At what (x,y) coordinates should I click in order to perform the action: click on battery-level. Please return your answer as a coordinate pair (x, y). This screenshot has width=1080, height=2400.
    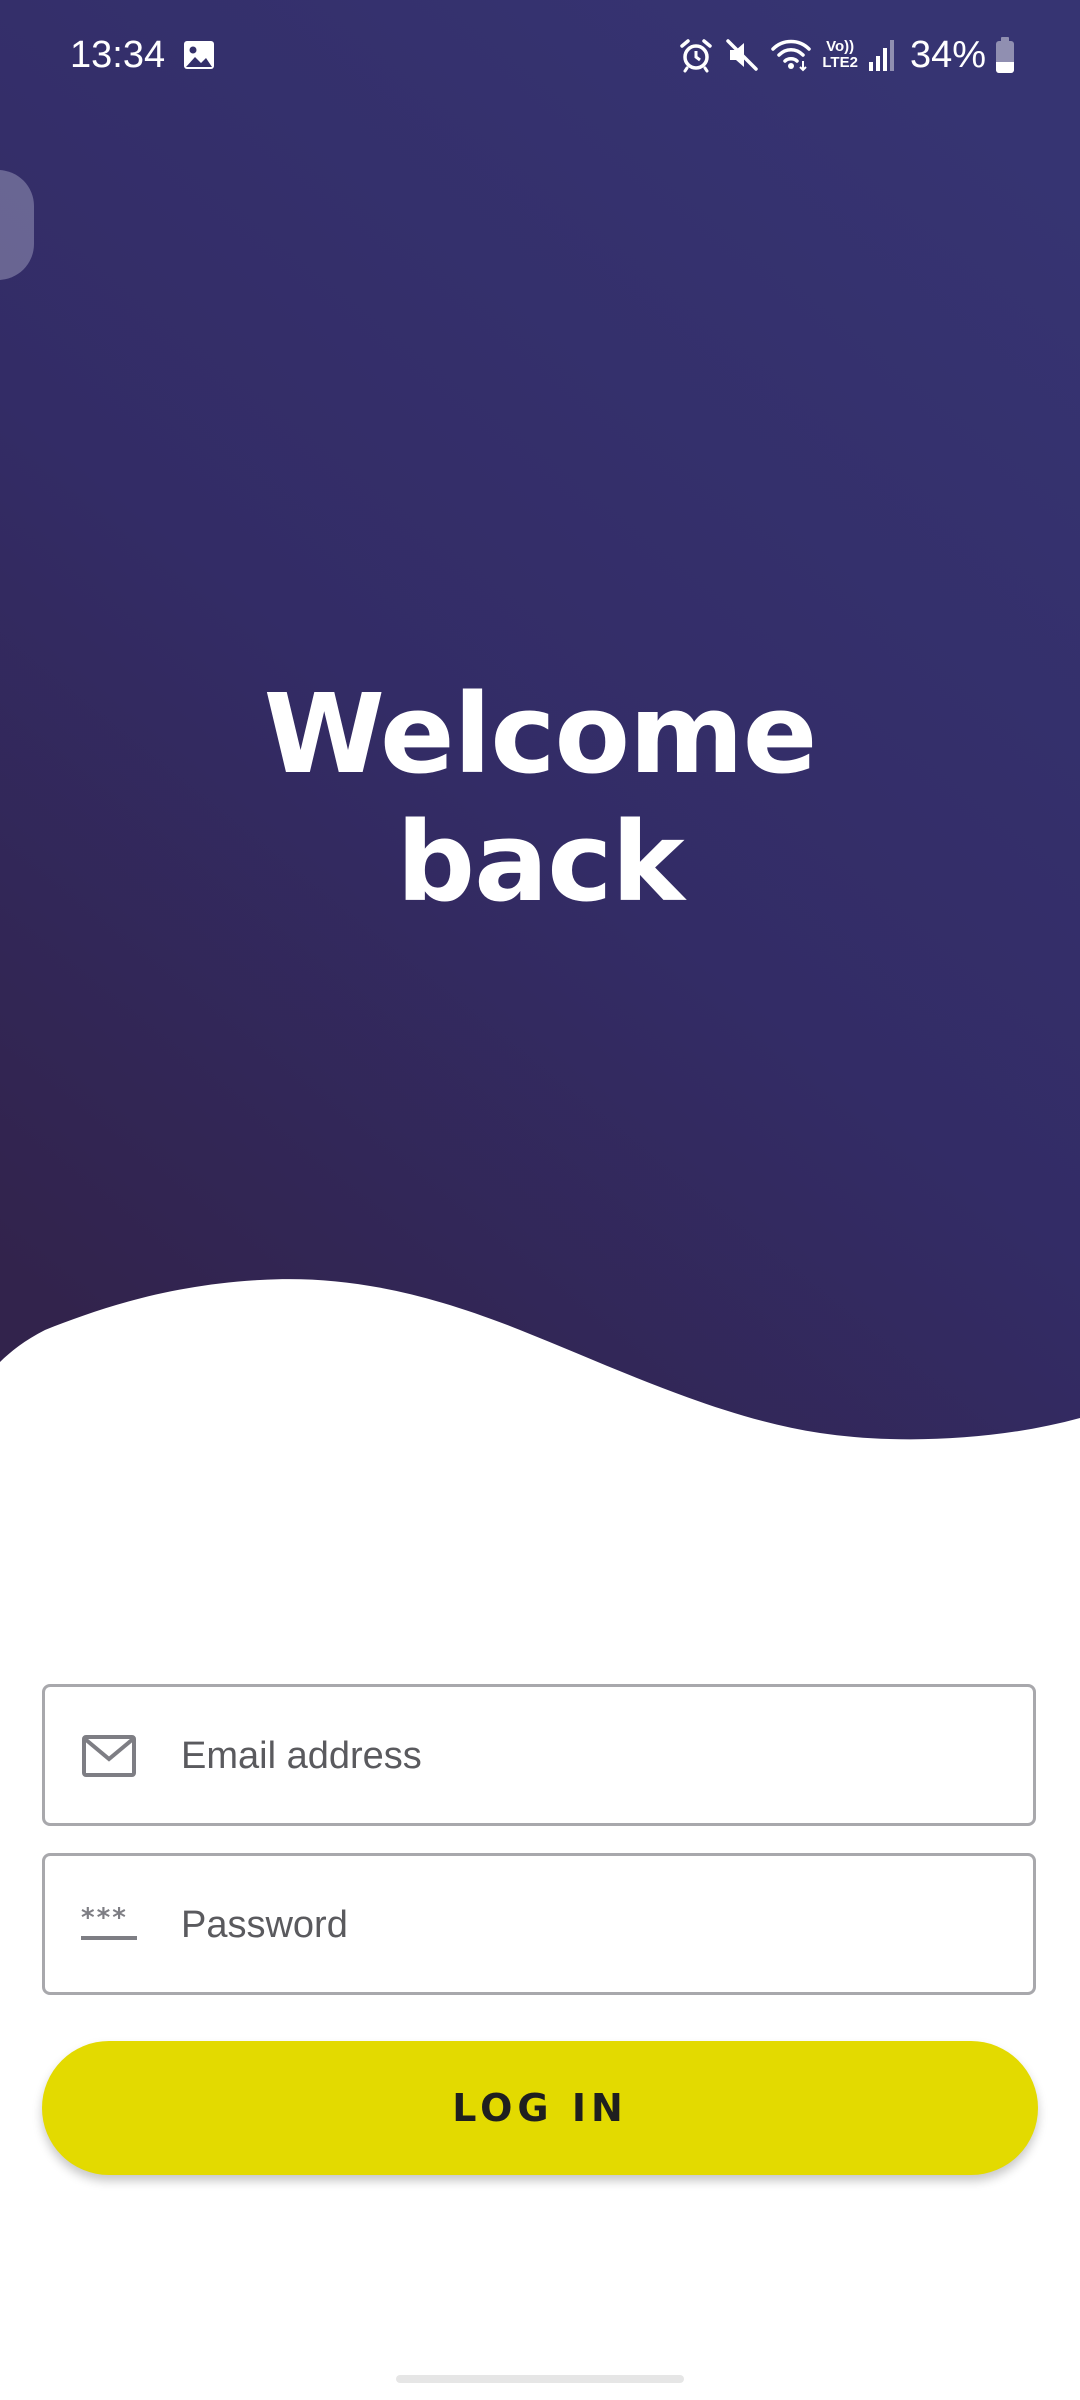
    Looking at the image, I should click on (1005, 67).